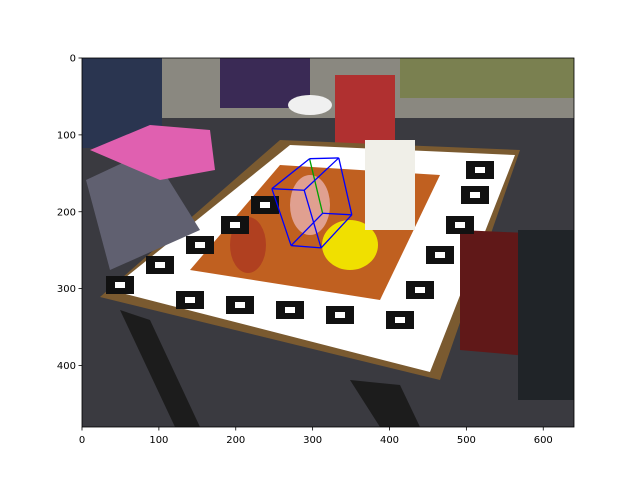  I want to click on x-tick-label: 300, so click(312, 440).